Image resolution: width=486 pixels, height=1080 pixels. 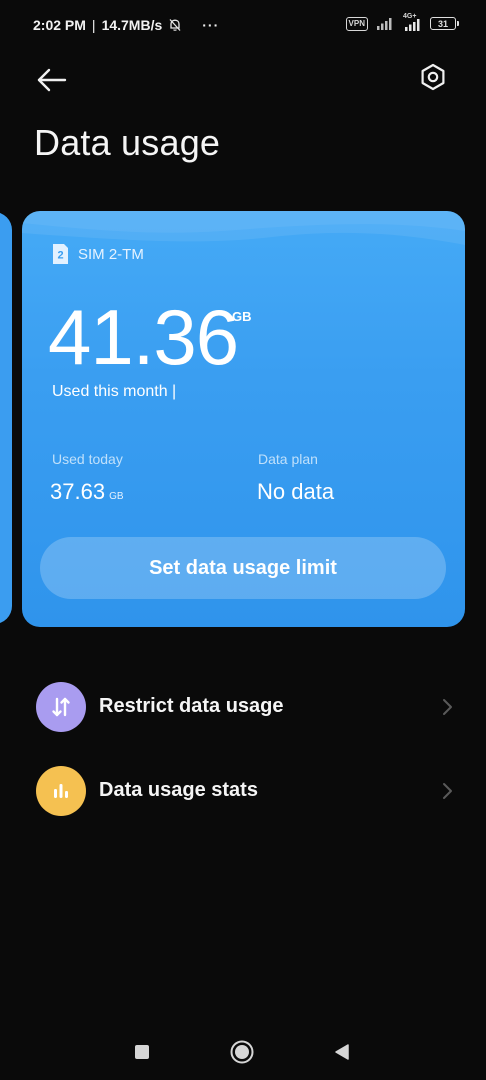 I want to click on status-left: 2:02 PM | 14.7MB/s ···, so click(x=126, y=25).